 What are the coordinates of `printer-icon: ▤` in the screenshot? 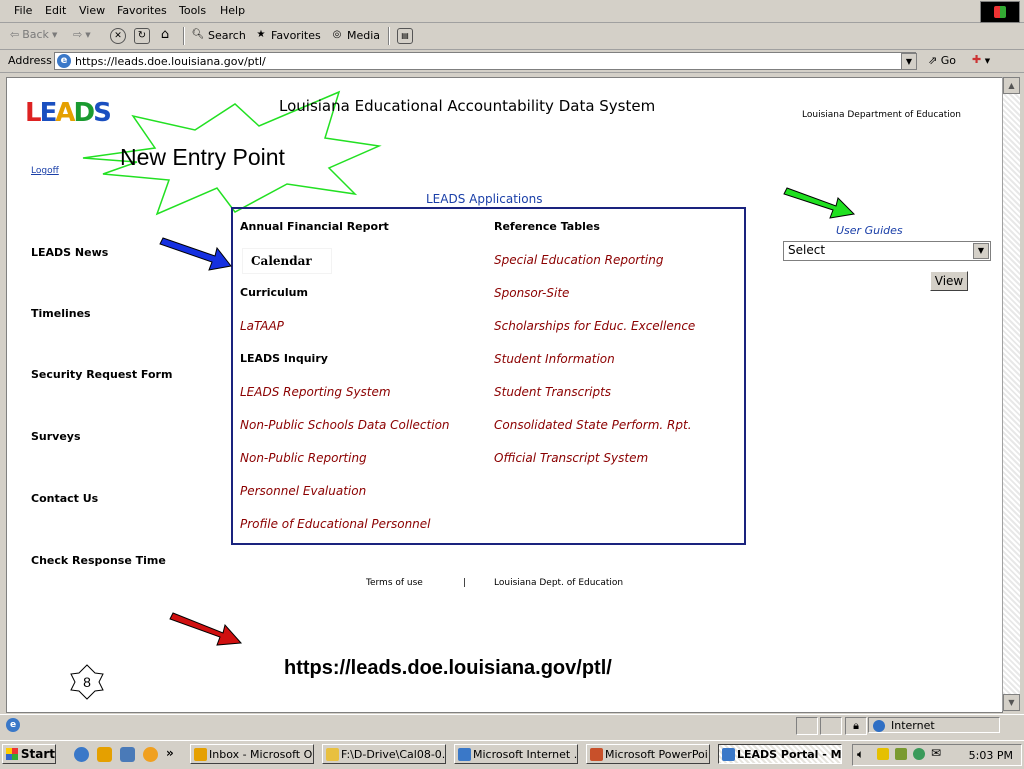 It's located at (405, 36).